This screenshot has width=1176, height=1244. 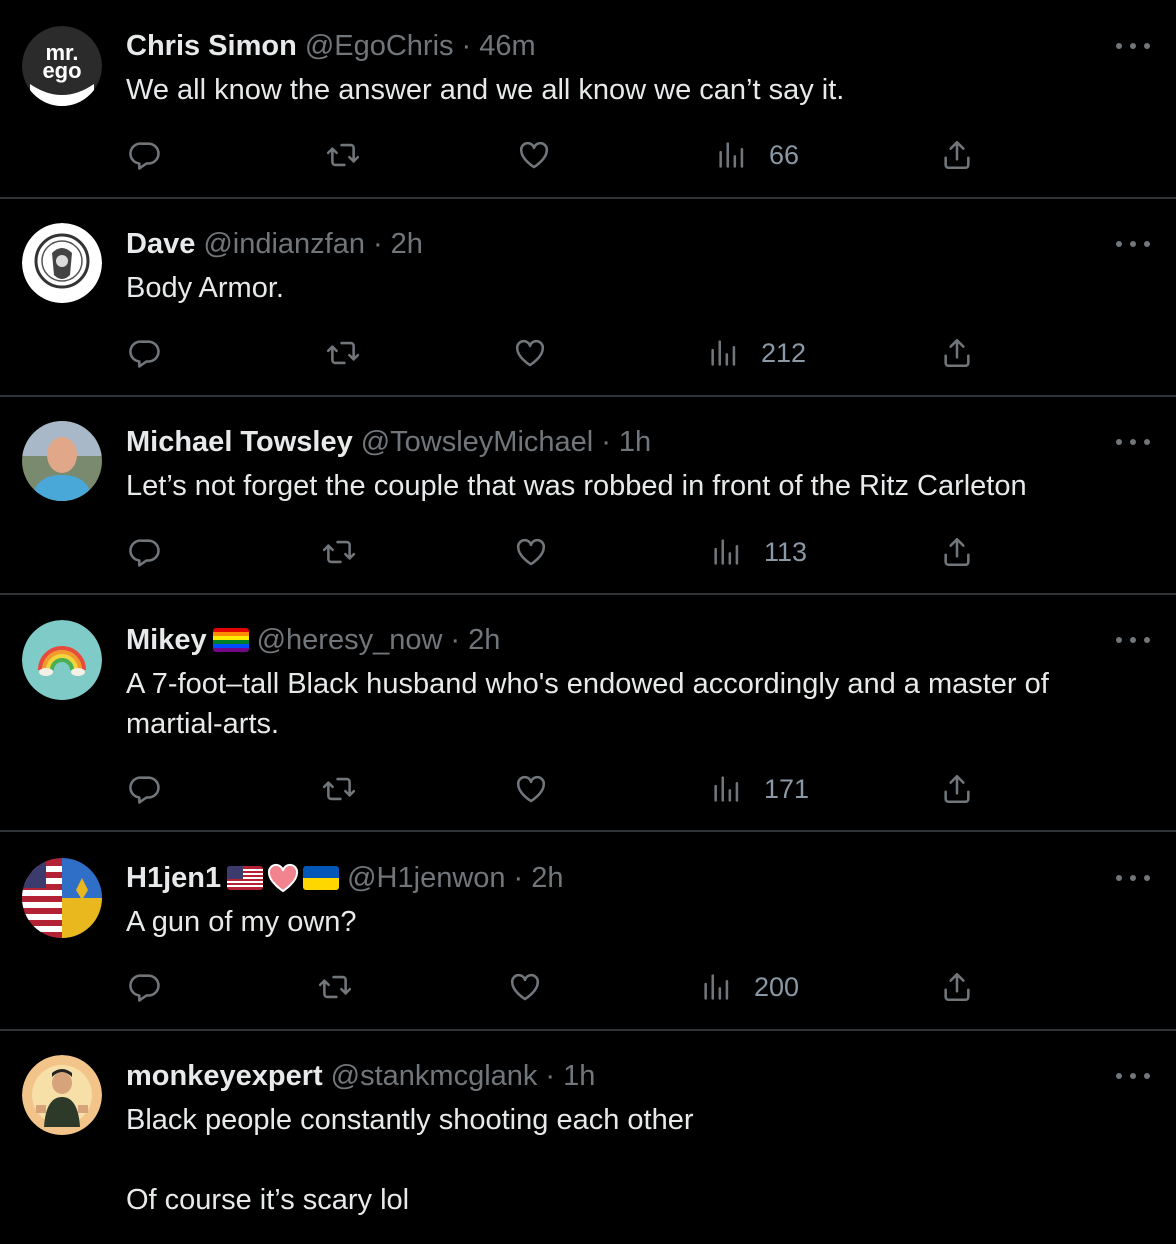 I want to click on views-button: 171, so click(x=759, y=789).